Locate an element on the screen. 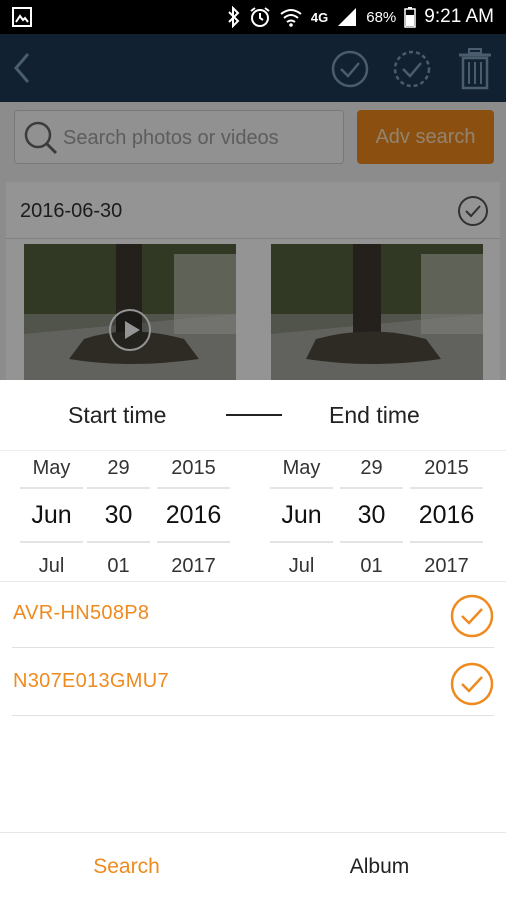 The width and height of the screenshot is (506, 900). status-bar: 4G 68% 9:21 AM is located at coordinates (253, 17).